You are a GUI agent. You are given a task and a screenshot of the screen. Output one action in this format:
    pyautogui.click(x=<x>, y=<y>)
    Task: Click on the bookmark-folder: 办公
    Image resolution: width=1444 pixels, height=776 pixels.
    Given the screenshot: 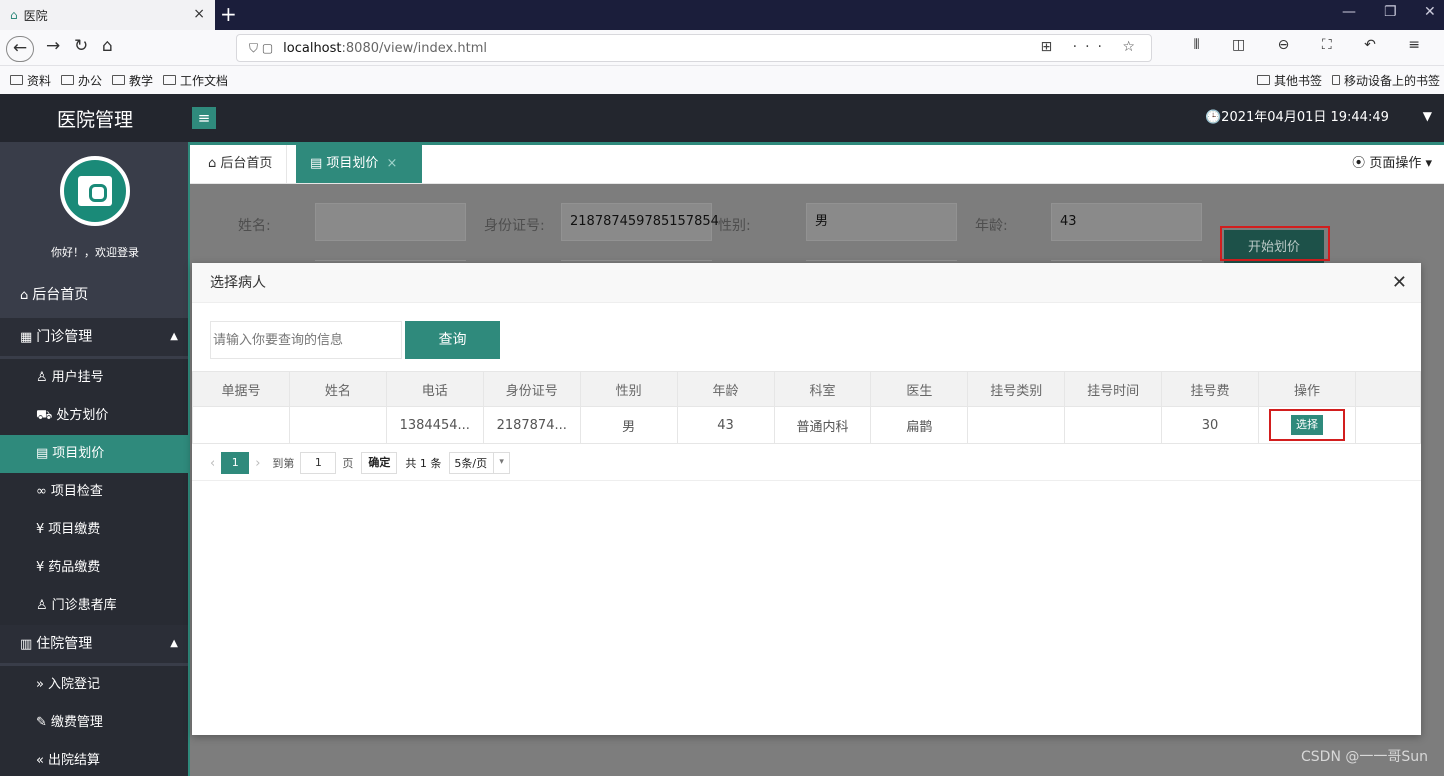 What is the action you would take?
    pyautogui.click(x=81, y=80)
    